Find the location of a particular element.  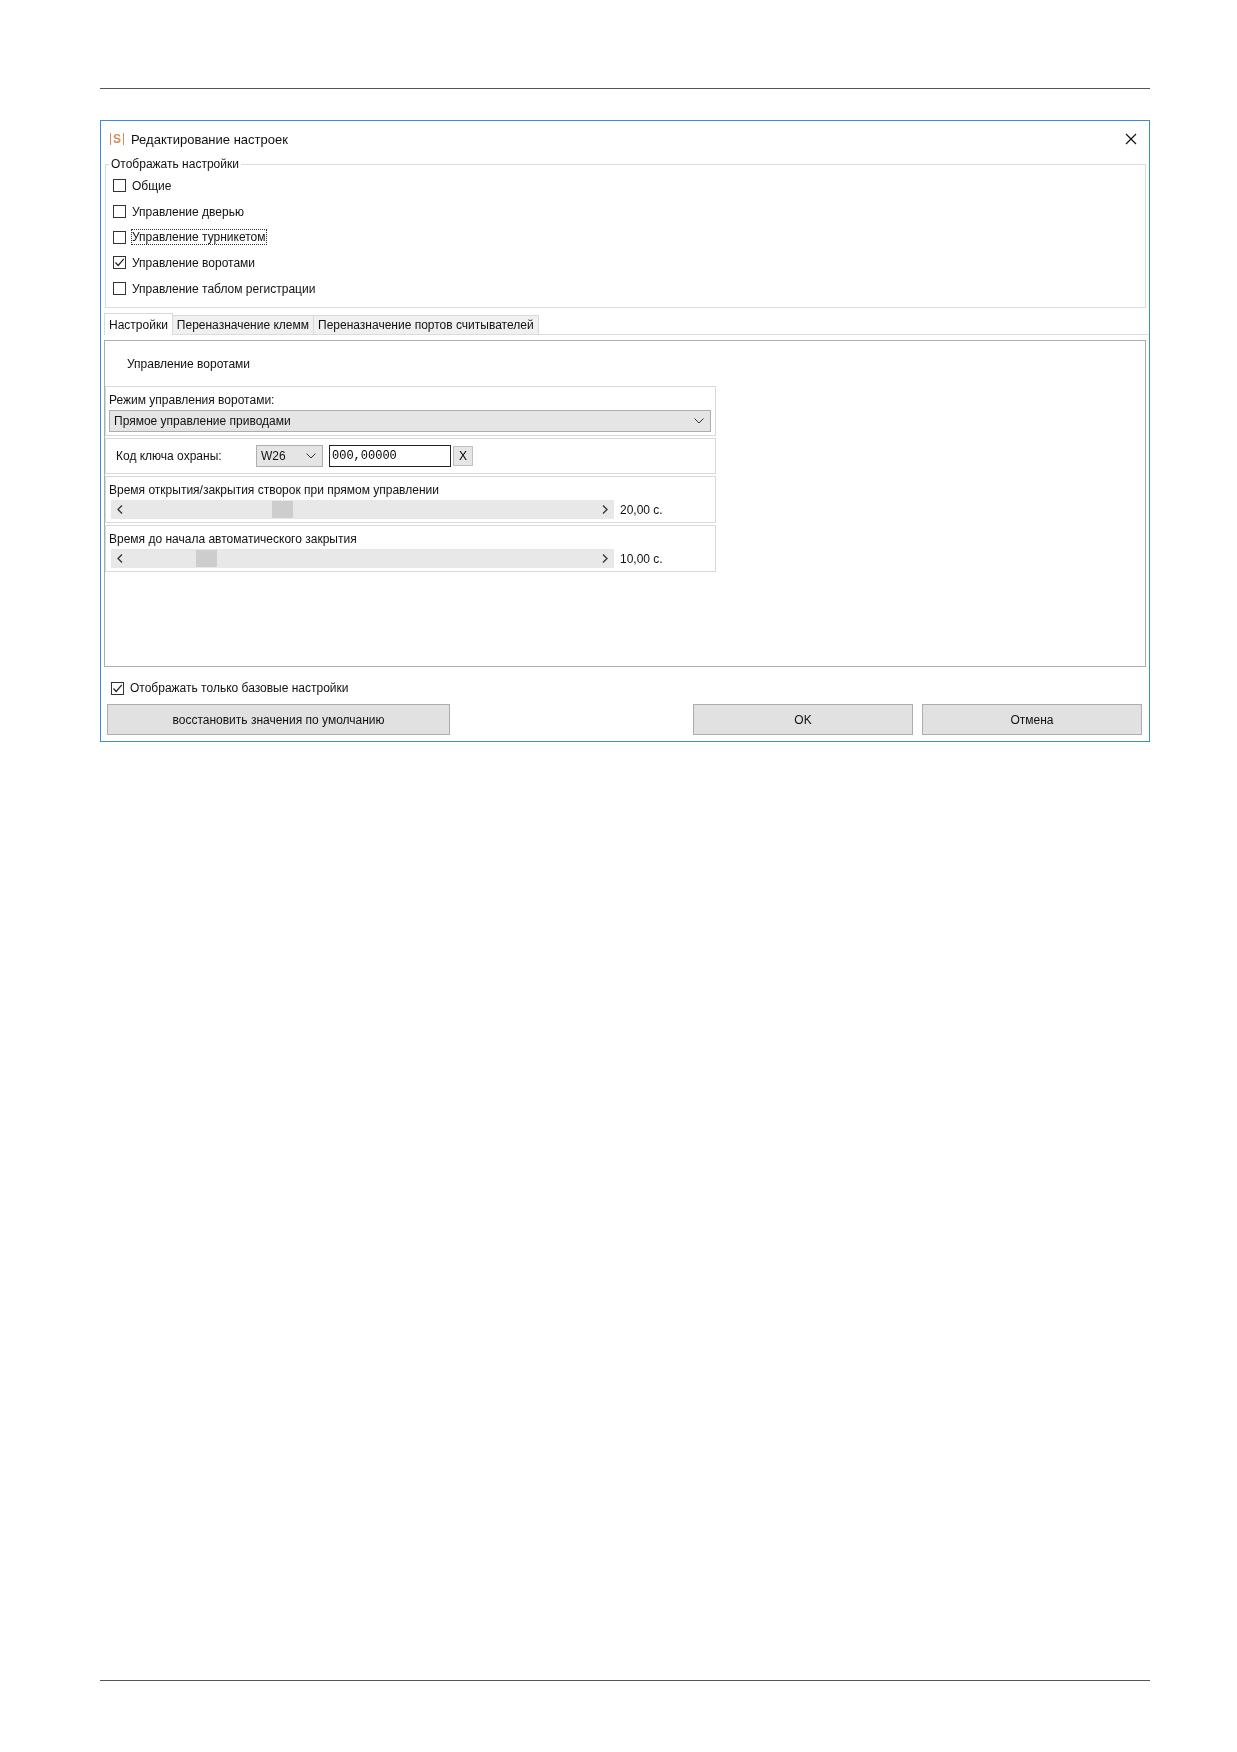

field-label: Время до начала автоматического закрытия is located at coordinates (233, 540).